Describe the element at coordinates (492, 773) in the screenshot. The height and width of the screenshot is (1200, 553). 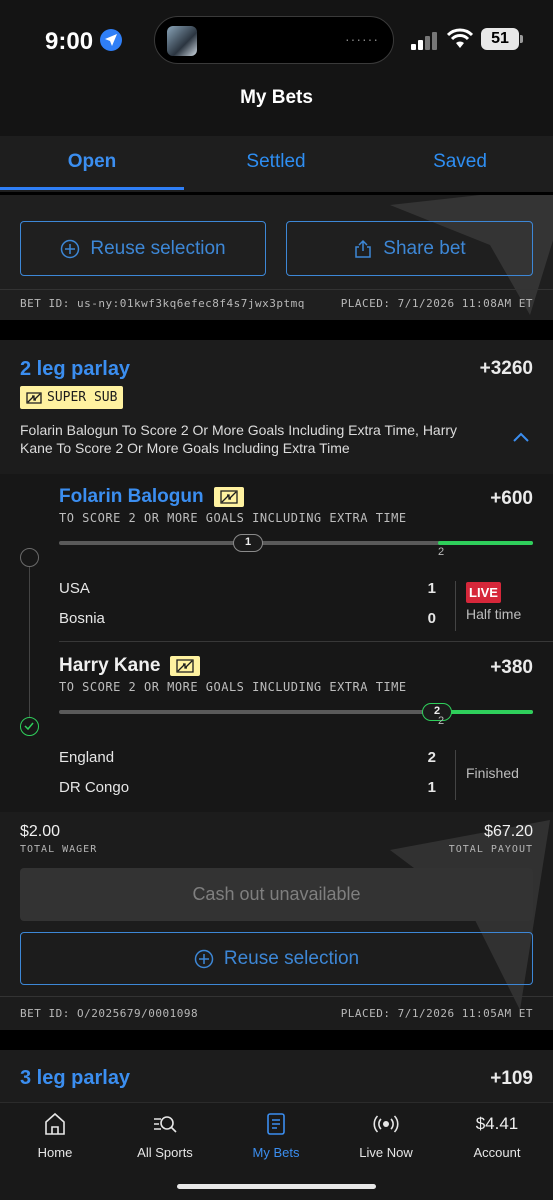
I see `game-status: Finished` at that location.